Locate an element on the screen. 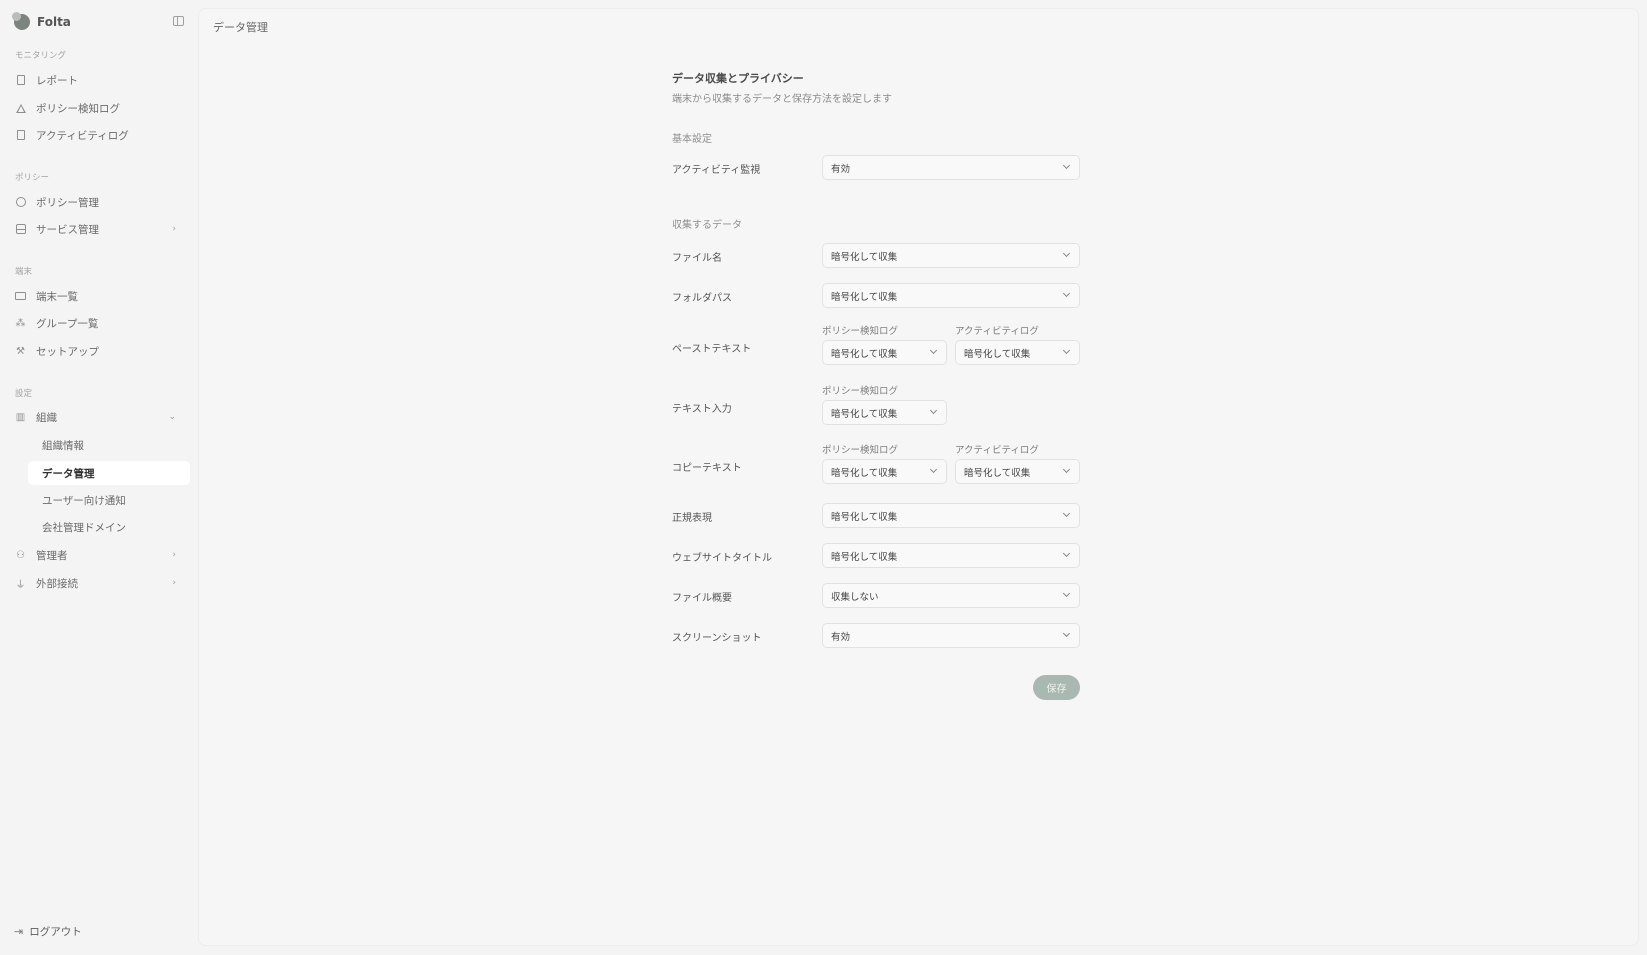  chevron-down-icon: ⌄ is located at coordinates (172, 417).